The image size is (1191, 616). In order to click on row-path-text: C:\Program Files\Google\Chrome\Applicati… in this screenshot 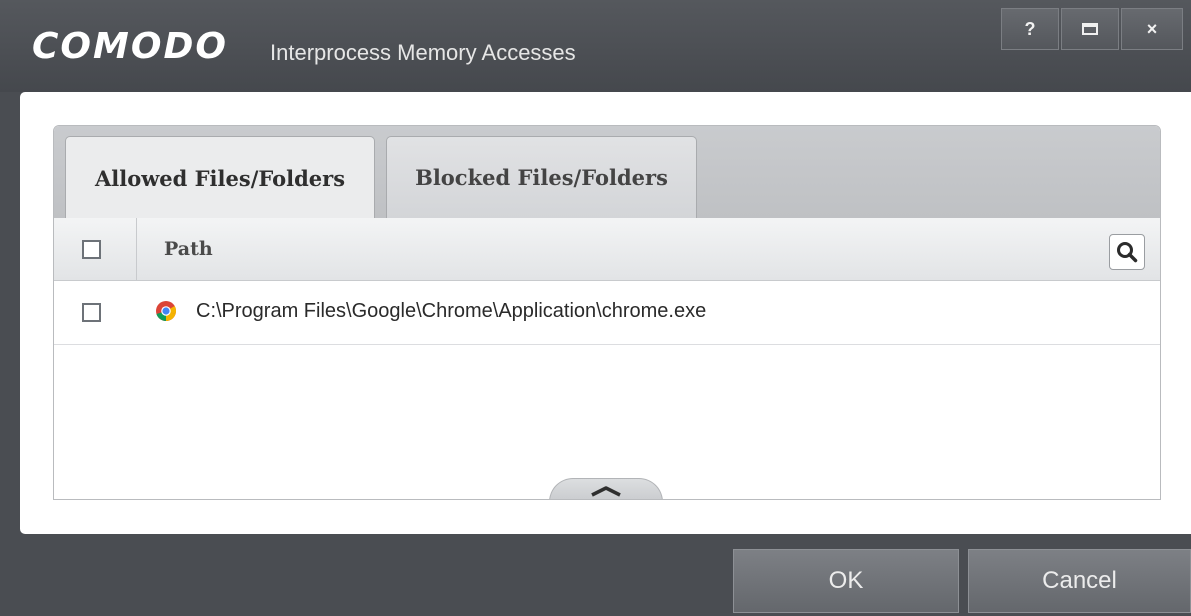, I will do `click(451, 311)`.